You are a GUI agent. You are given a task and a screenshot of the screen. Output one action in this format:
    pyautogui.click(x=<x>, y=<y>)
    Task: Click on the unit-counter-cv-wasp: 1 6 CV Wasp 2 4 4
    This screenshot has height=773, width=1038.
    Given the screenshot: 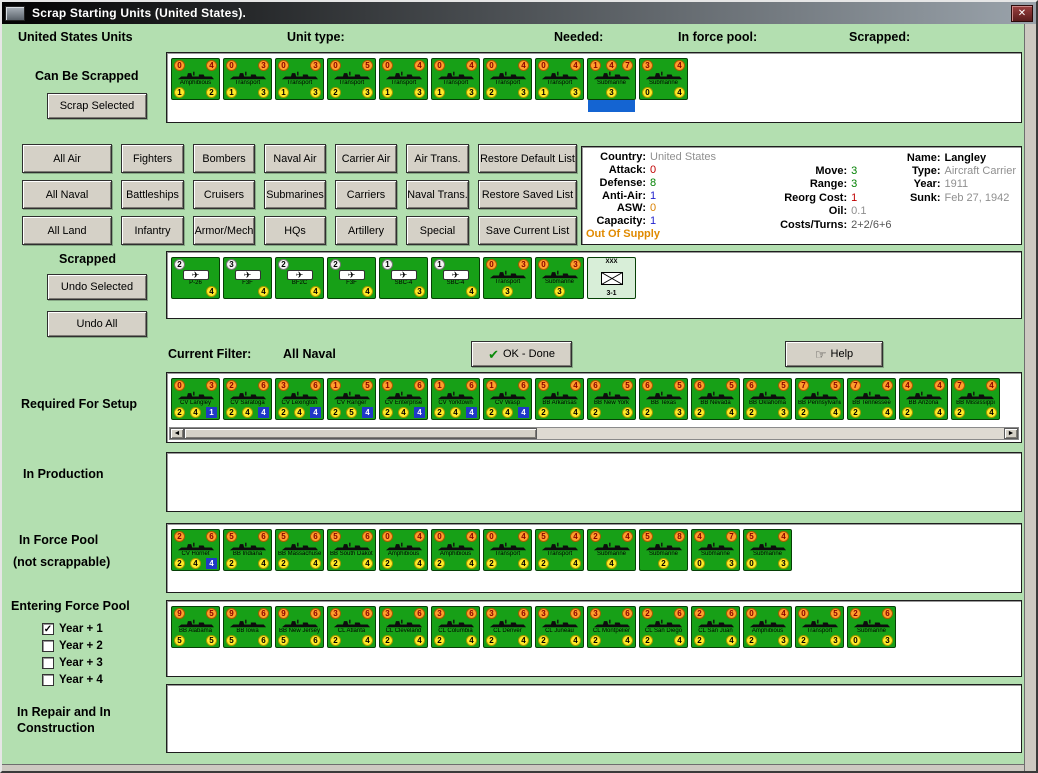 What is the action you would take?
    pyautogui.click(x=507, y=399)
    